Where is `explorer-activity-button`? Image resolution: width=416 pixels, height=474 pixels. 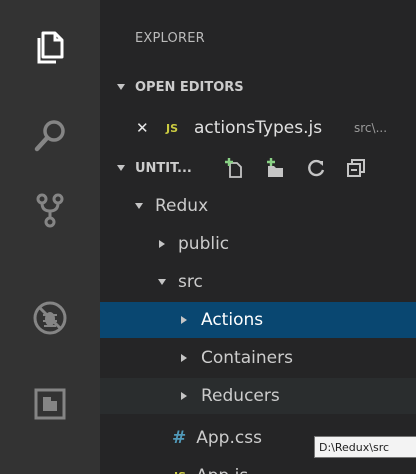 explorer-activity-button is located at coordinates (50, 48).